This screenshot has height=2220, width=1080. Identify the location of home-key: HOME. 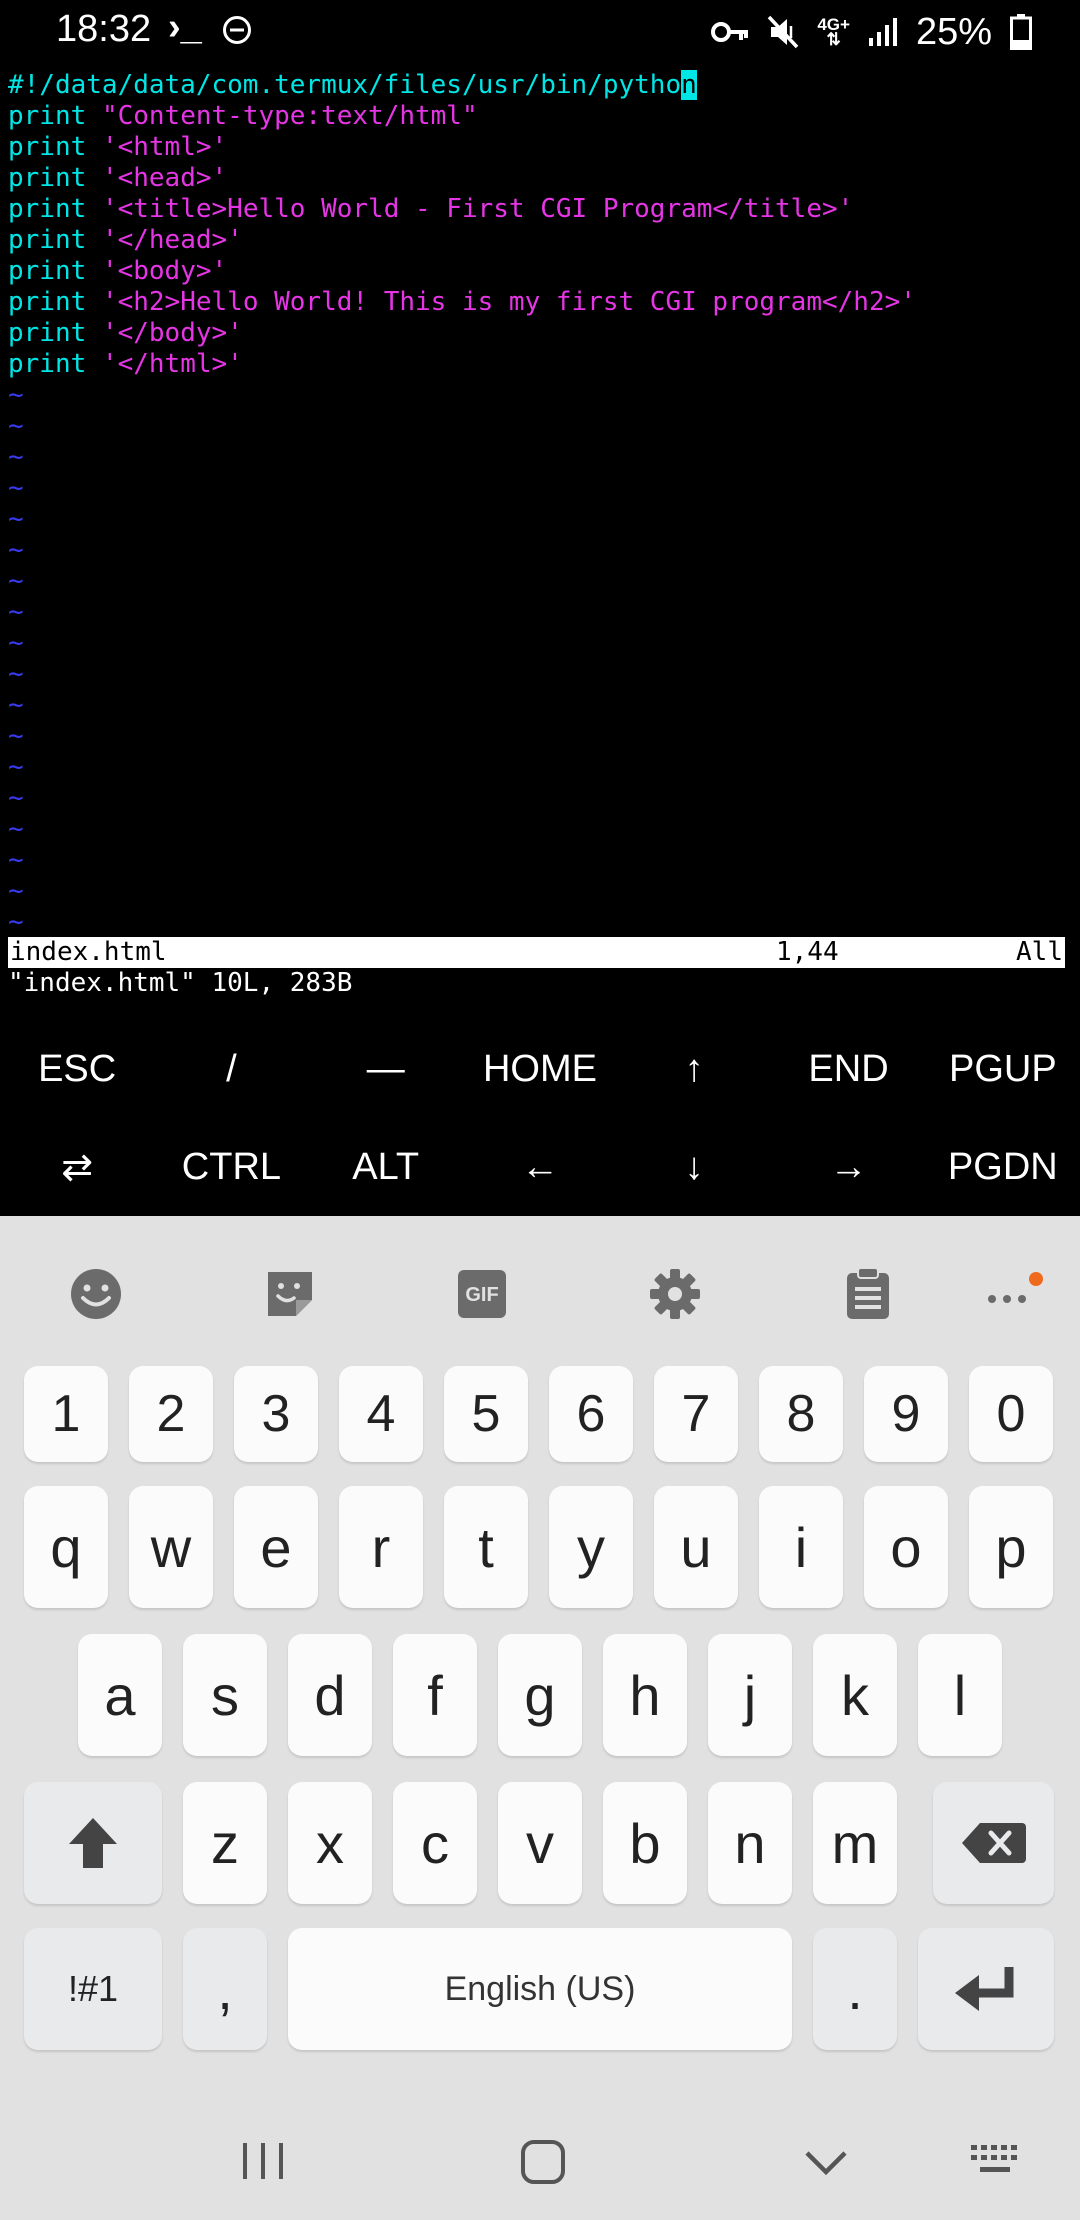
(540, 1069).